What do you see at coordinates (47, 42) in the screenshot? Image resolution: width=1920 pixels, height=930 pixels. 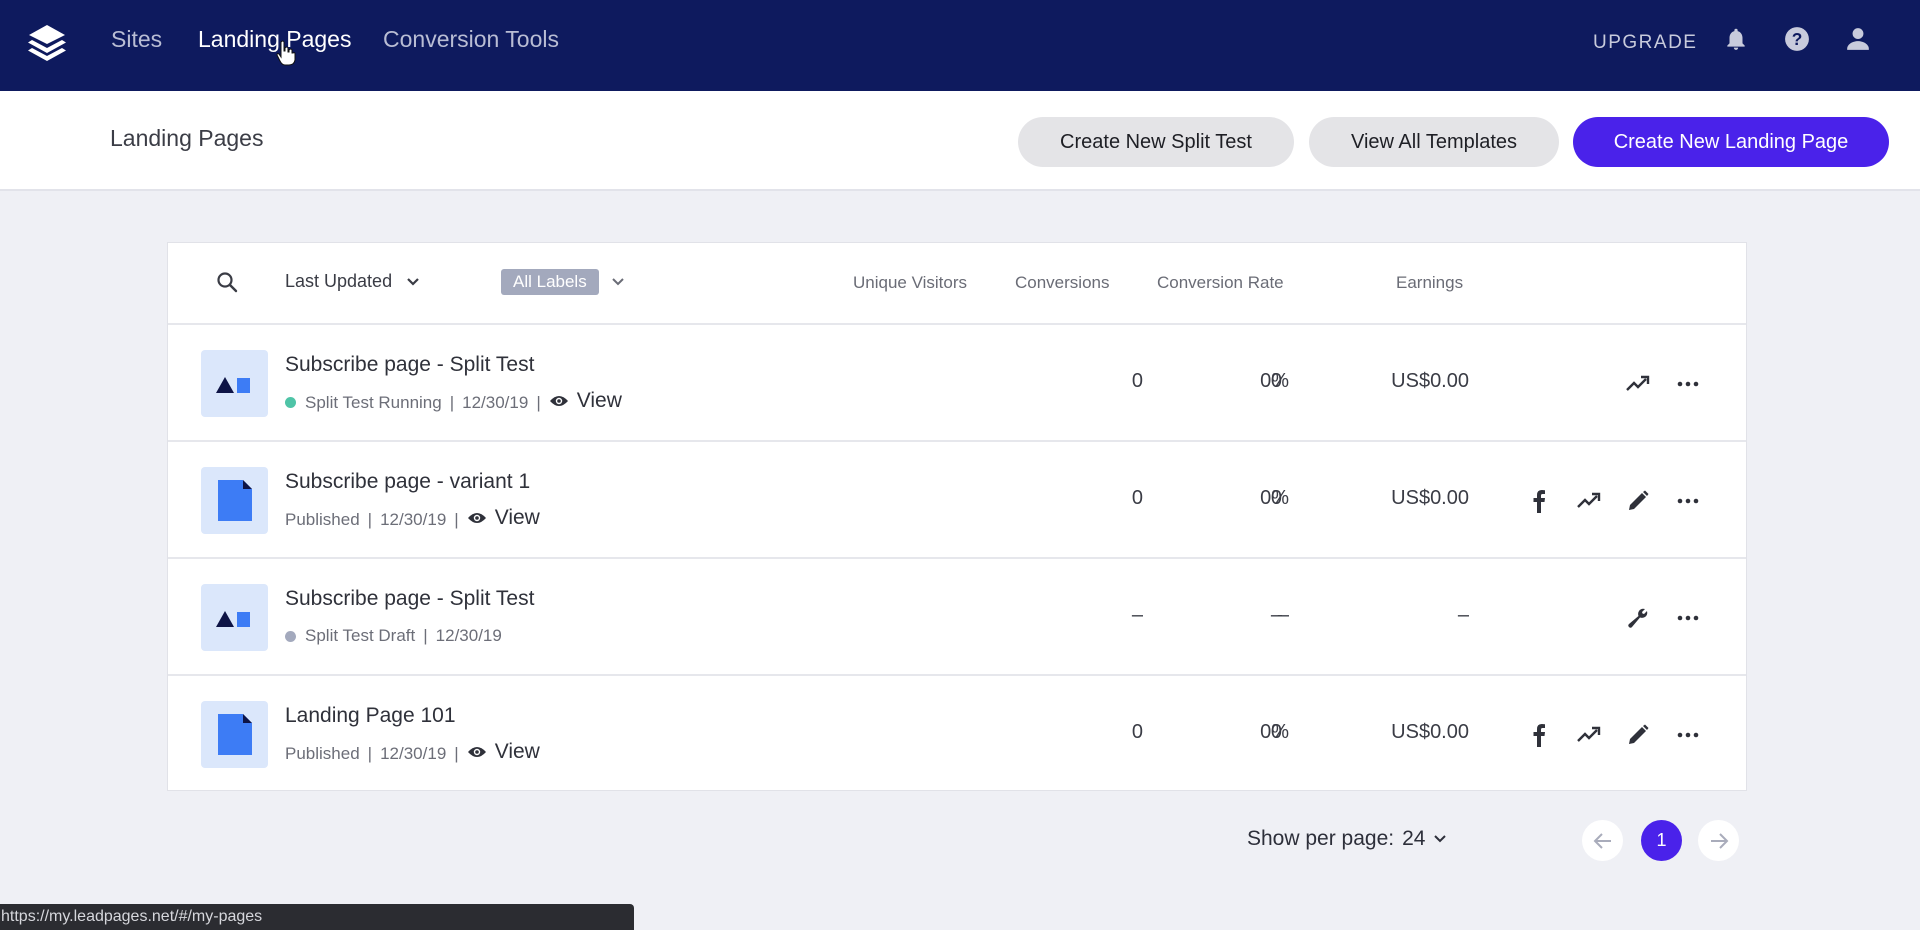 I see `layers-logo-icon` at bounding box center [47, 42].